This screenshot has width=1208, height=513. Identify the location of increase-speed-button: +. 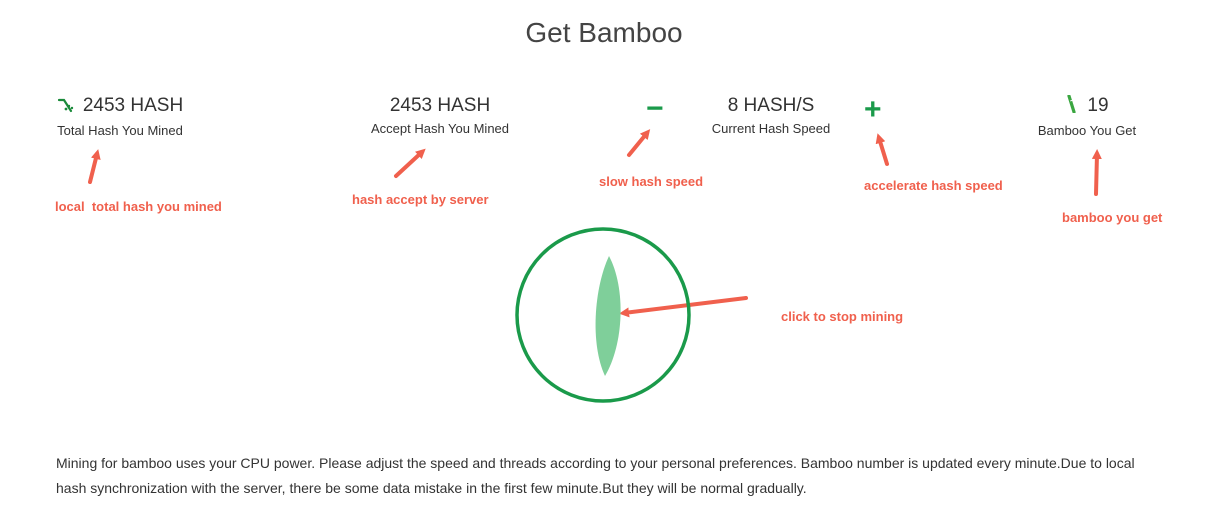
(873, 110).